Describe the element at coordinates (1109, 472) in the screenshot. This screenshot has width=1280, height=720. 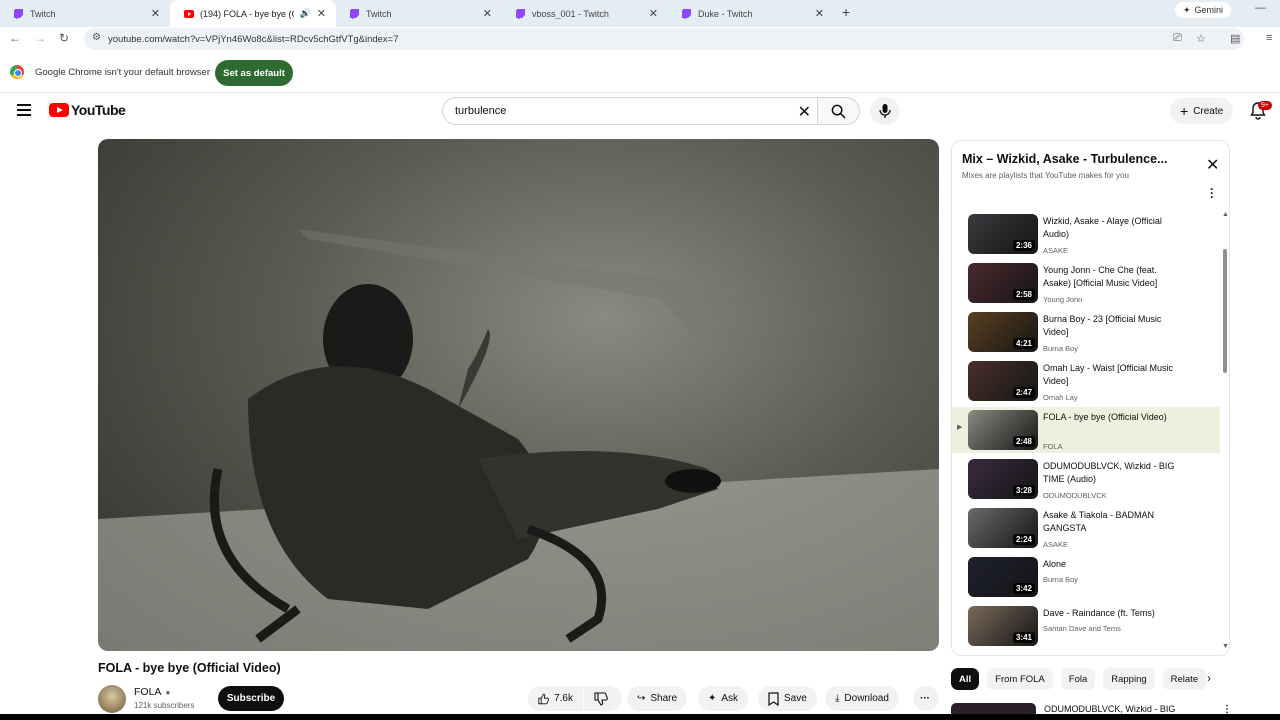
I see `playlist-item-title: ODUMODUBLVCK, Wizkid - BIG TIME (Audio)` at that location.